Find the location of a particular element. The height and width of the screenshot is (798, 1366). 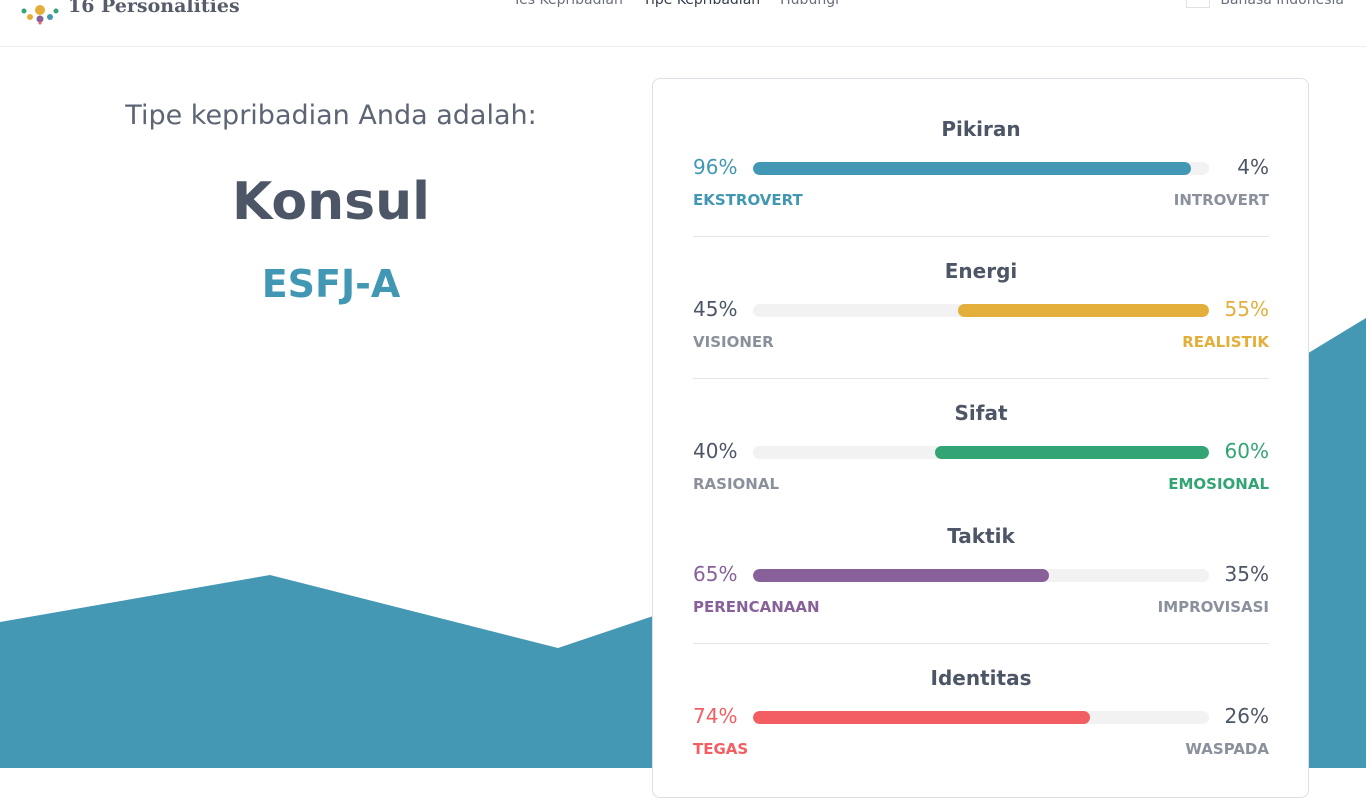

logo: 16 Personalities is located at coordinates (129, 13).